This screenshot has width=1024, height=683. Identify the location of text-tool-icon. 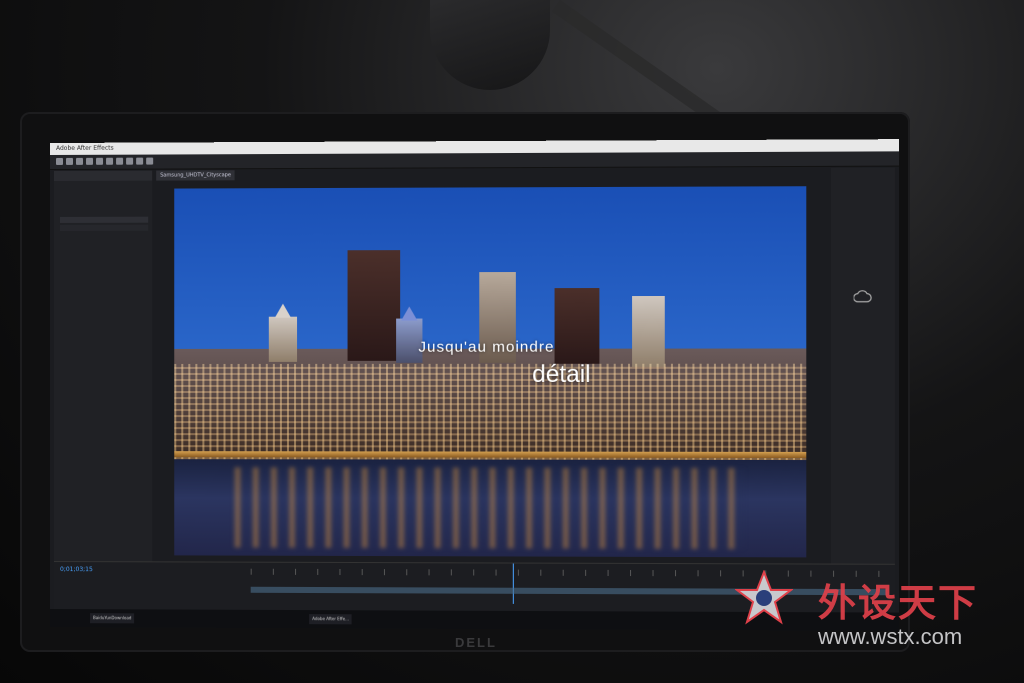
(140, 161).